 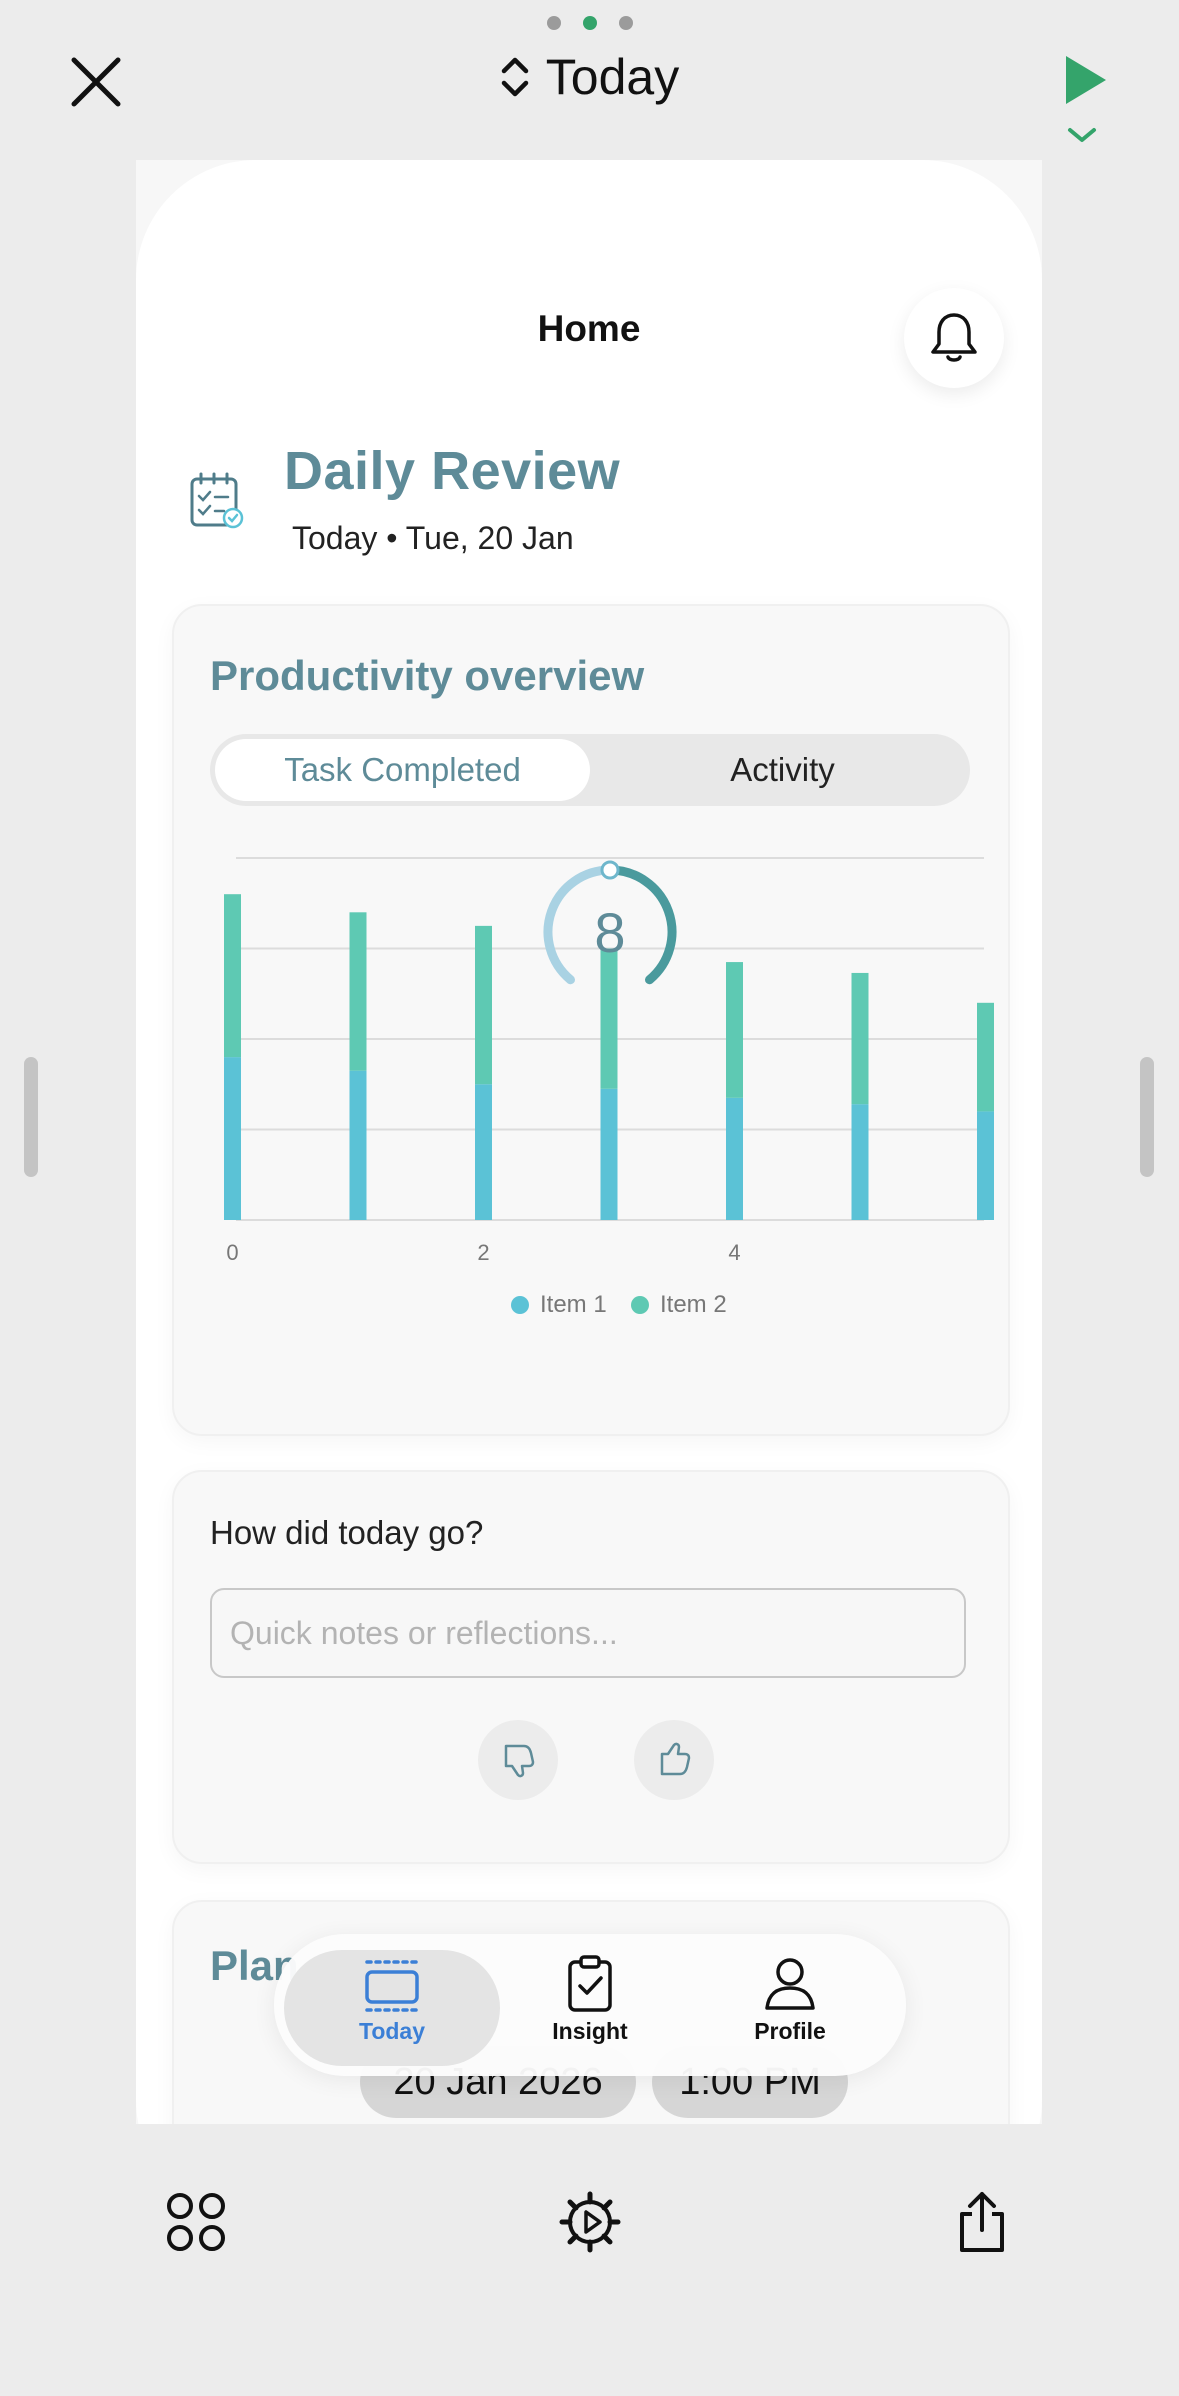 I want to click on window-title-switcher: Today, so click(x=589, y=77).